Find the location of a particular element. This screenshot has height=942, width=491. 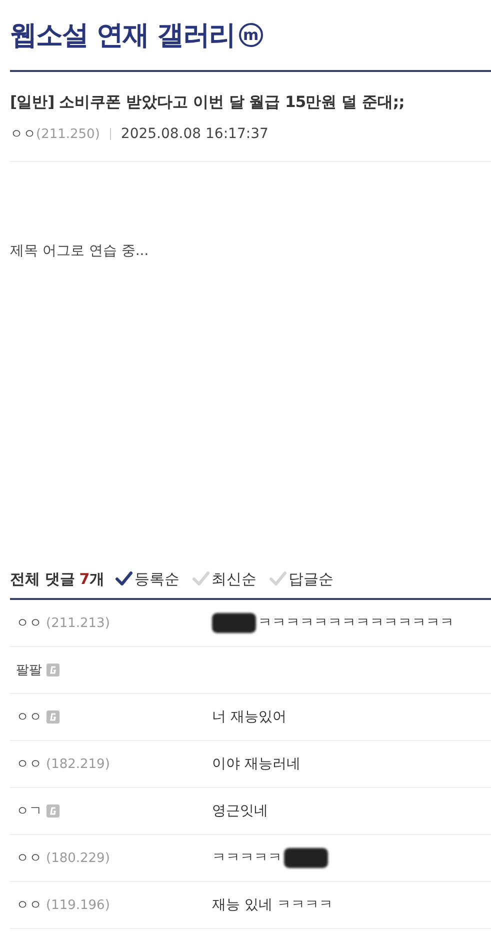

sort-option: 등록순 is located at coordinates (147, 579).